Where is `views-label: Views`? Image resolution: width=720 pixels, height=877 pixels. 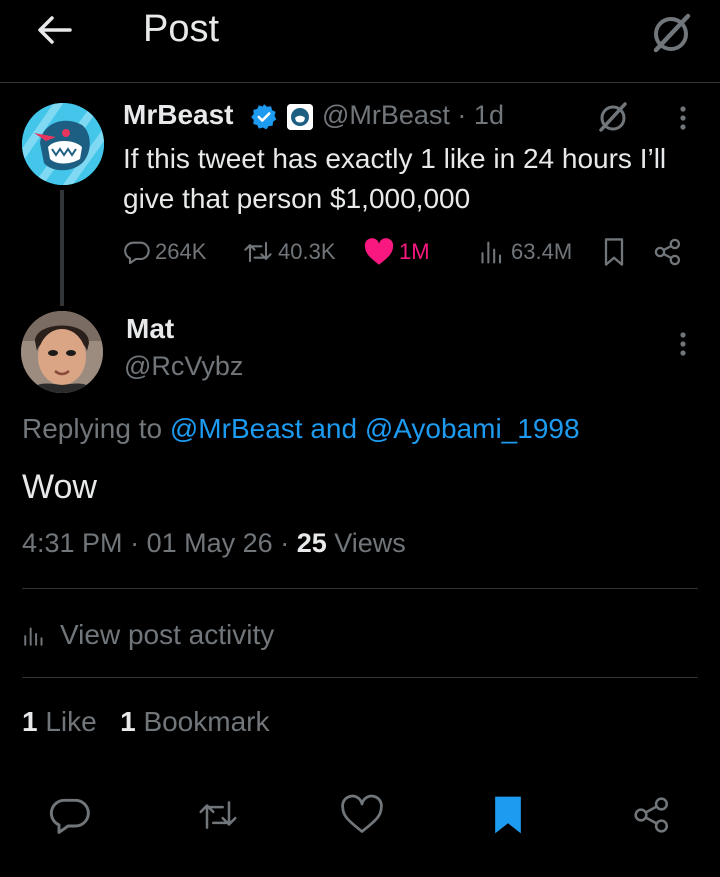
views-label: Views is located at coordinates (370, 543).